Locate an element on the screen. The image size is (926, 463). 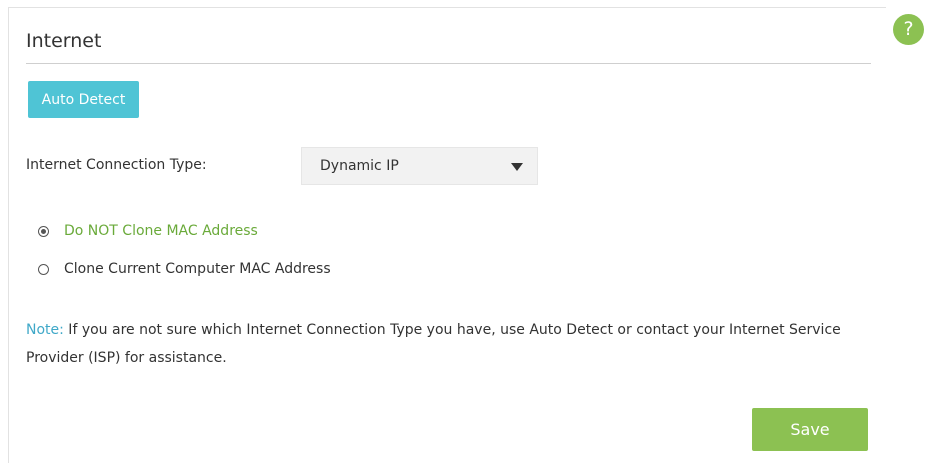
save-button: Save is located at coordinates (810, 429).